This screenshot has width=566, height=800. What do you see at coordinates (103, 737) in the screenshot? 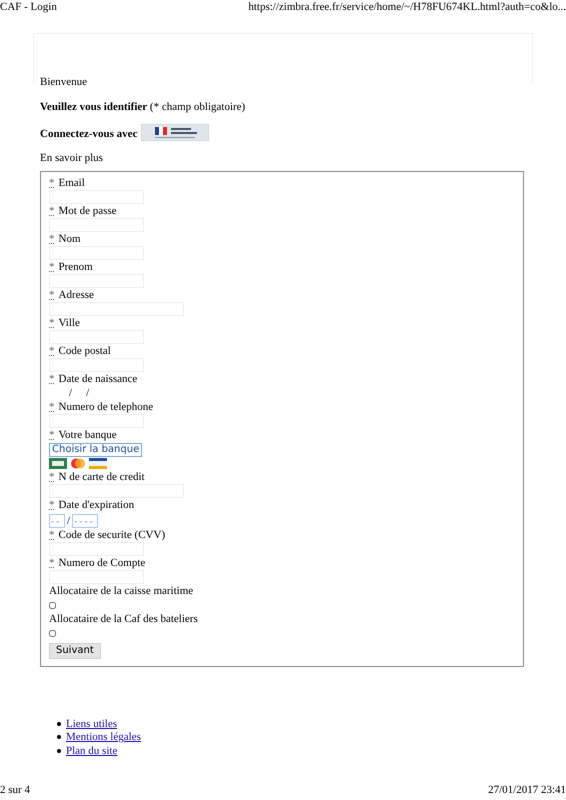
I see `footer-link: Mentions légales` at bounding box center [103, 737].